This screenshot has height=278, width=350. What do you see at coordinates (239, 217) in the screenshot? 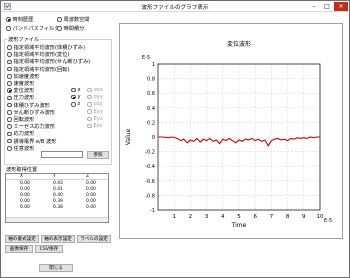
I see `x-tick-label: 5` at bounding box center [239, 217].